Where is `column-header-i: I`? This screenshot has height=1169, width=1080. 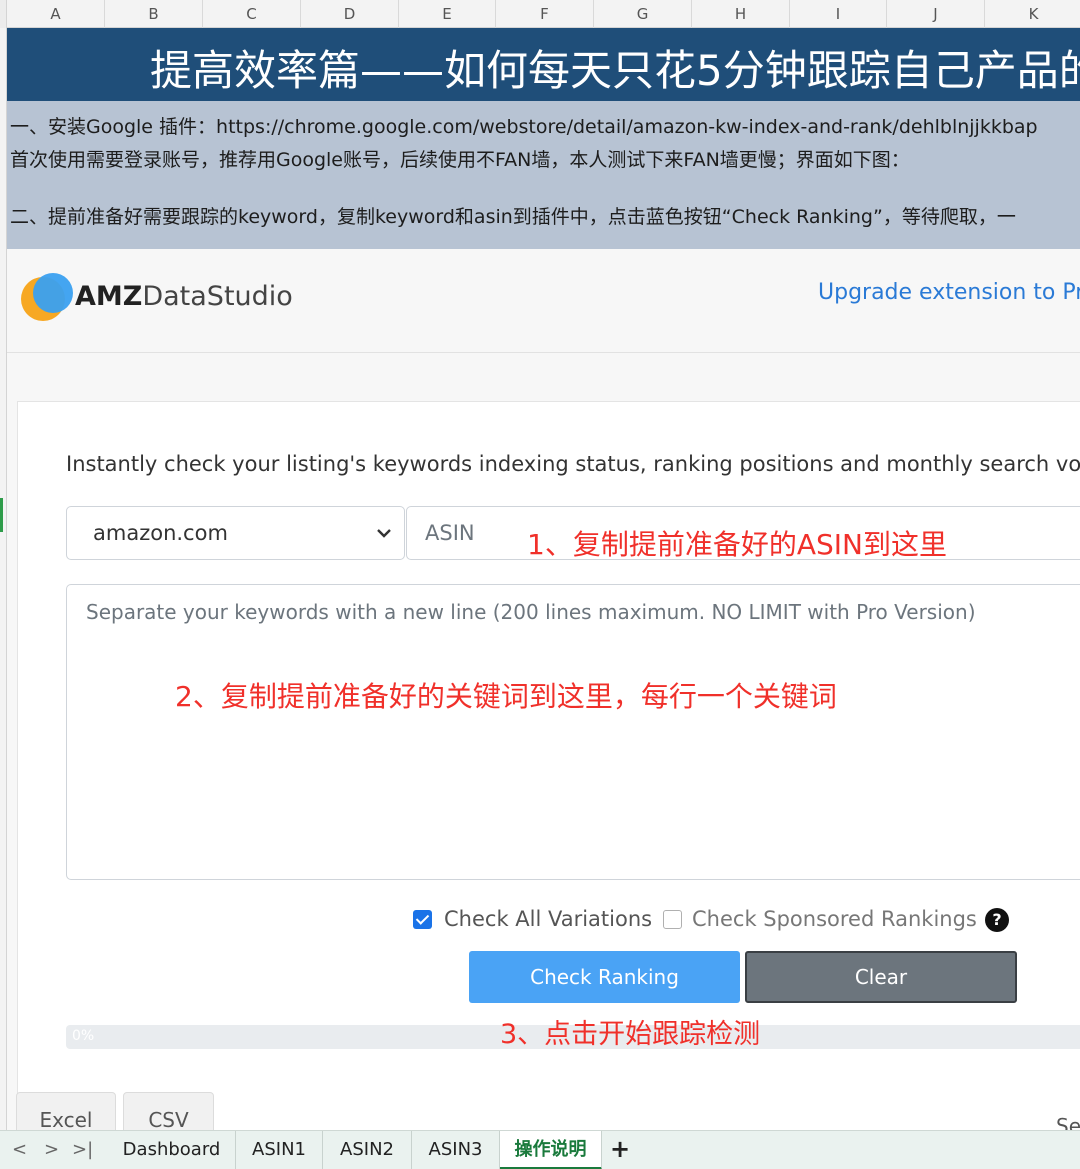
column-header-i: I is located at coordinates (838, 14).